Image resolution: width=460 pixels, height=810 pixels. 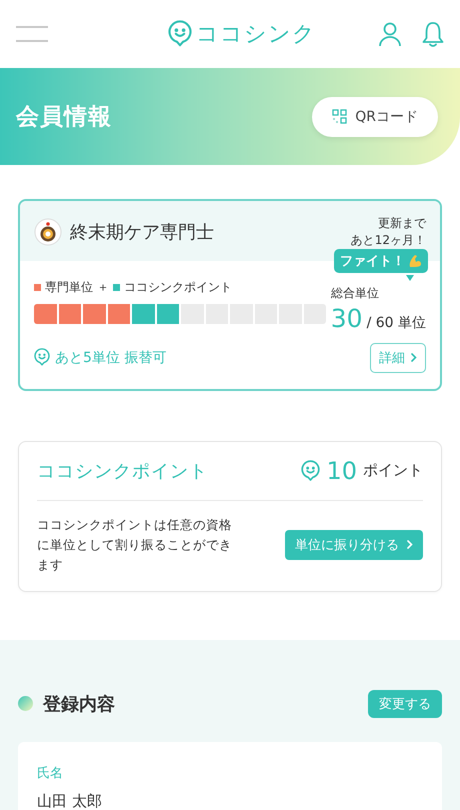 I want to click on logo: ココシンク, so click(x=256, y=35).